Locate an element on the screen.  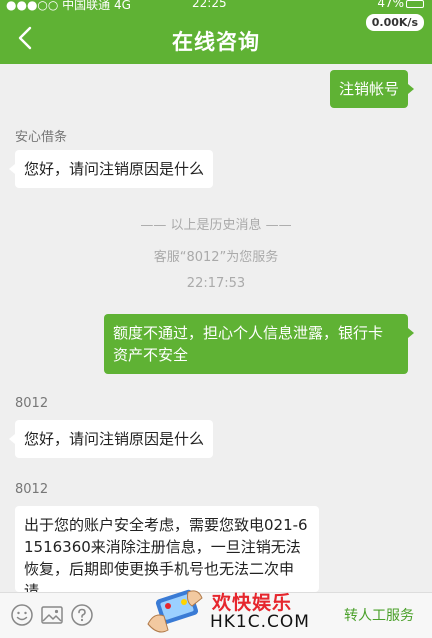
watermark-url: HK1C.COM is located at coordinates (260, 622).